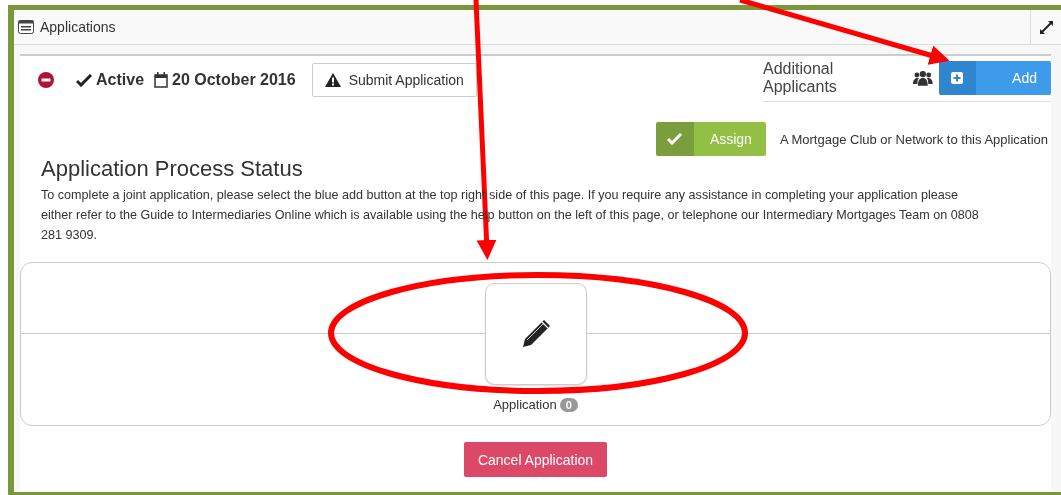 This screenshot has width=1061, height=495. Describe the element at coordinates (394, 80) in the screenshot. I see `submit-application-button: Submit Application` at that location.